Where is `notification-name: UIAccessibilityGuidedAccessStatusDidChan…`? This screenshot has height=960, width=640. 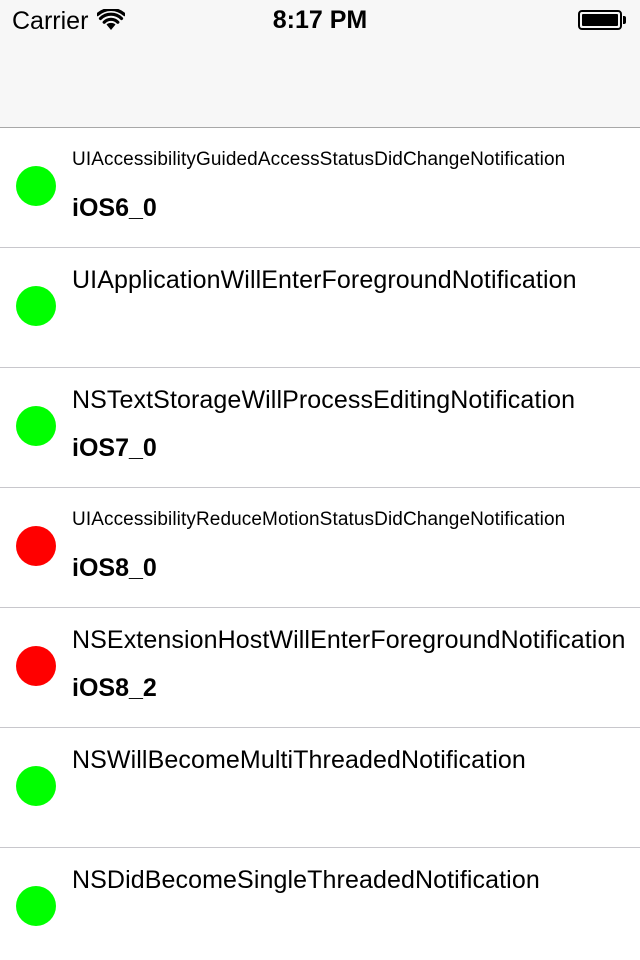 notification-name: UIAccessibilityGuidedAccessStatusDidChan… is located at coordinates (319, 159).